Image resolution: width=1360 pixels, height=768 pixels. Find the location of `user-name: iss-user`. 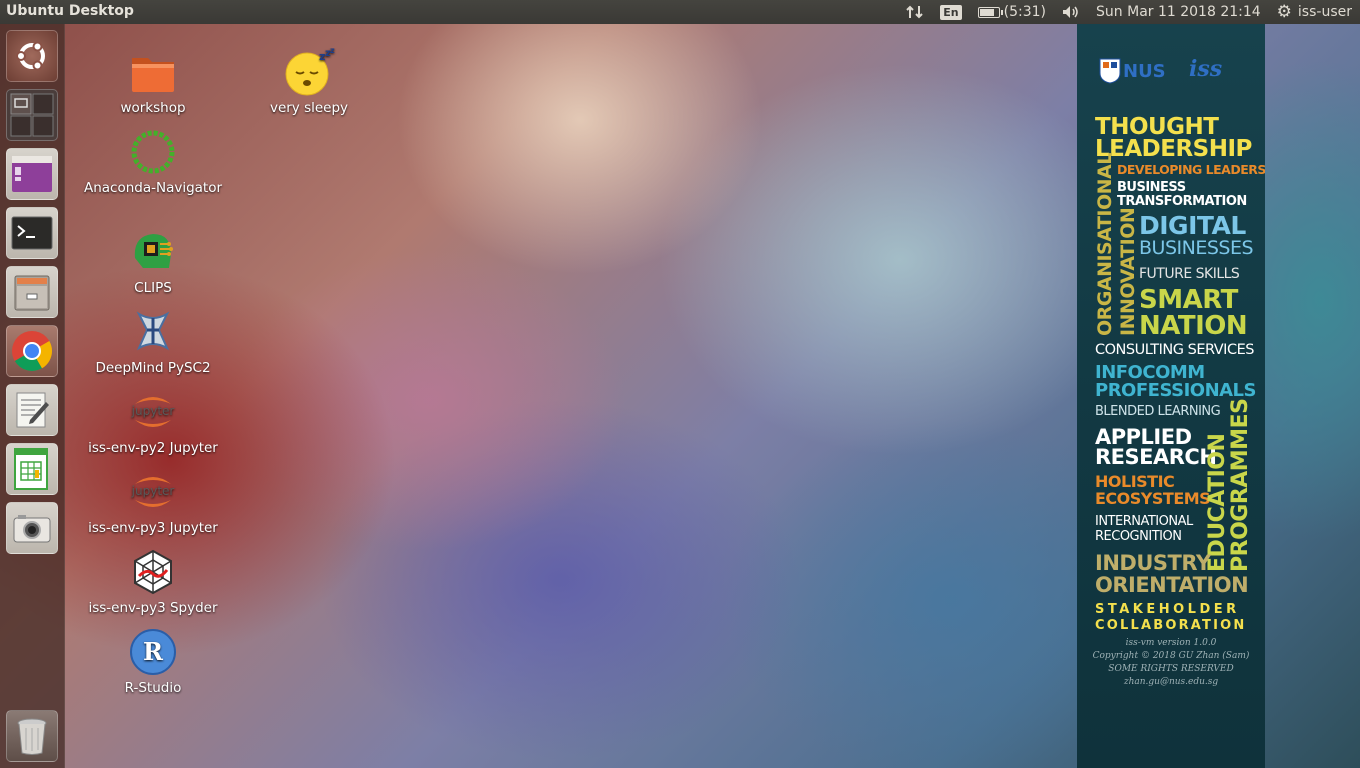

user-name: iss-user is located at coordinates (1324, 12).